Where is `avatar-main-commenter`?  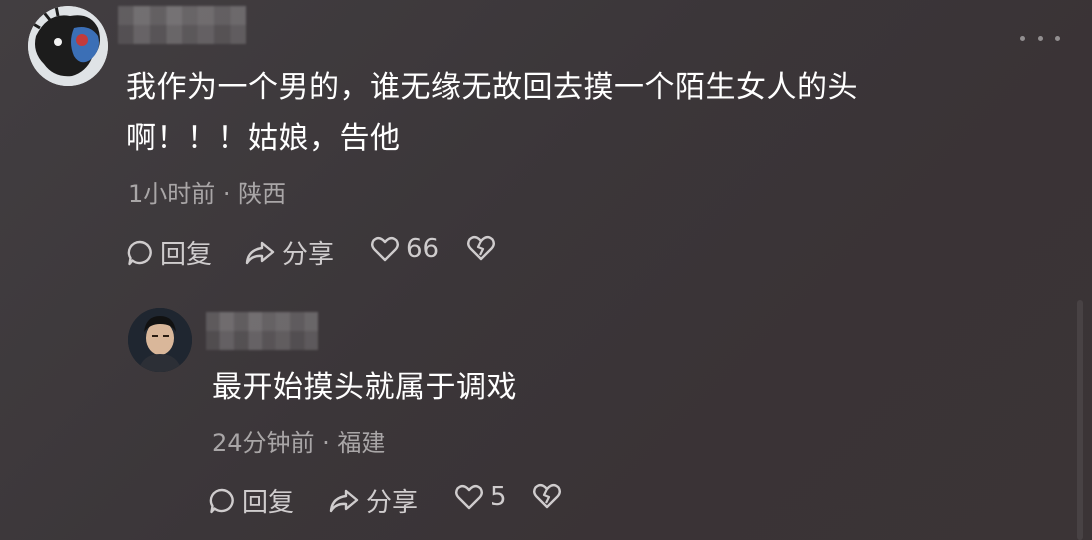 avatar-main-commenter is located at coordinates (68, 46).